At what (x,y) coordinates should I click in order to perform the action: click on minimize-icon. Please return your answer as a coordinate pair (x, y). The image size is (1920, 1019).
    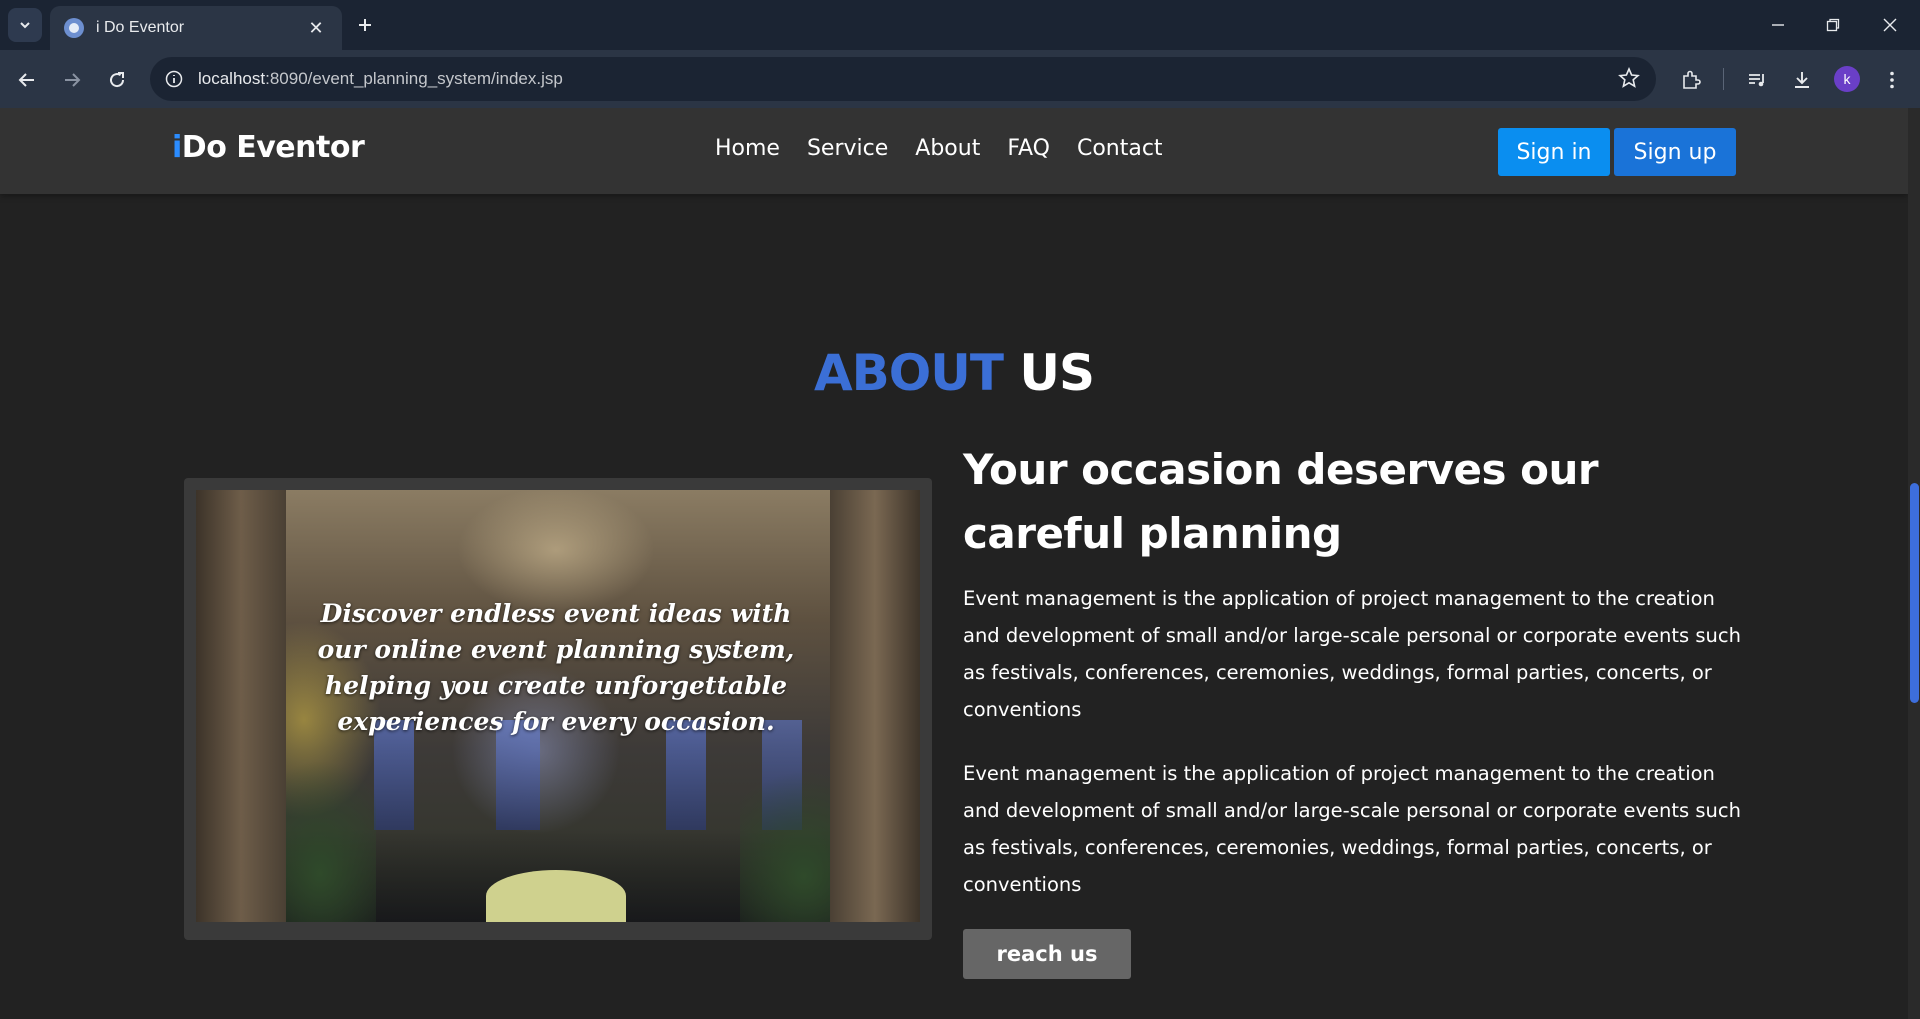
    Looking at the image, I should click on (1778, 25).